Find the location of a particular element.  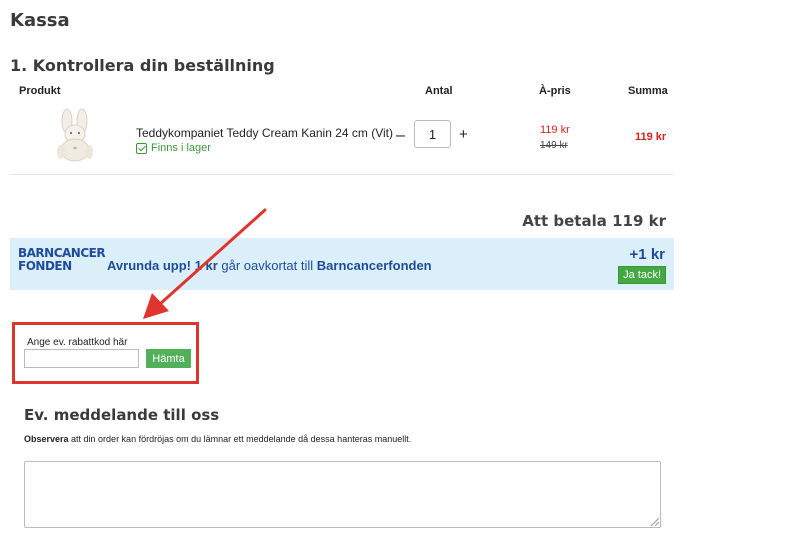

coupon-apply-button: Hämta is located at coordinates (168, 358).